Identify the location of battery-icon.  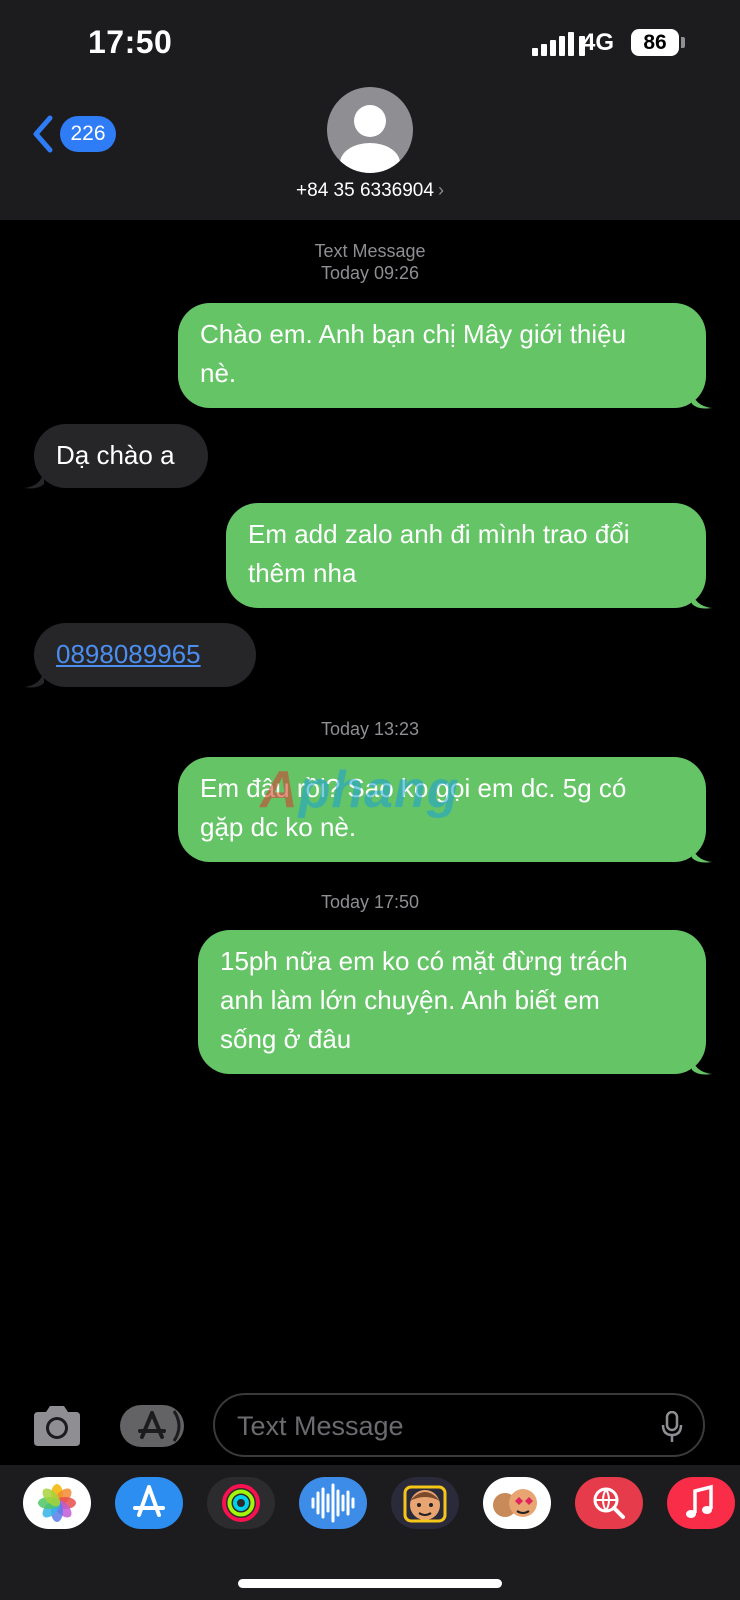
(683, 42).